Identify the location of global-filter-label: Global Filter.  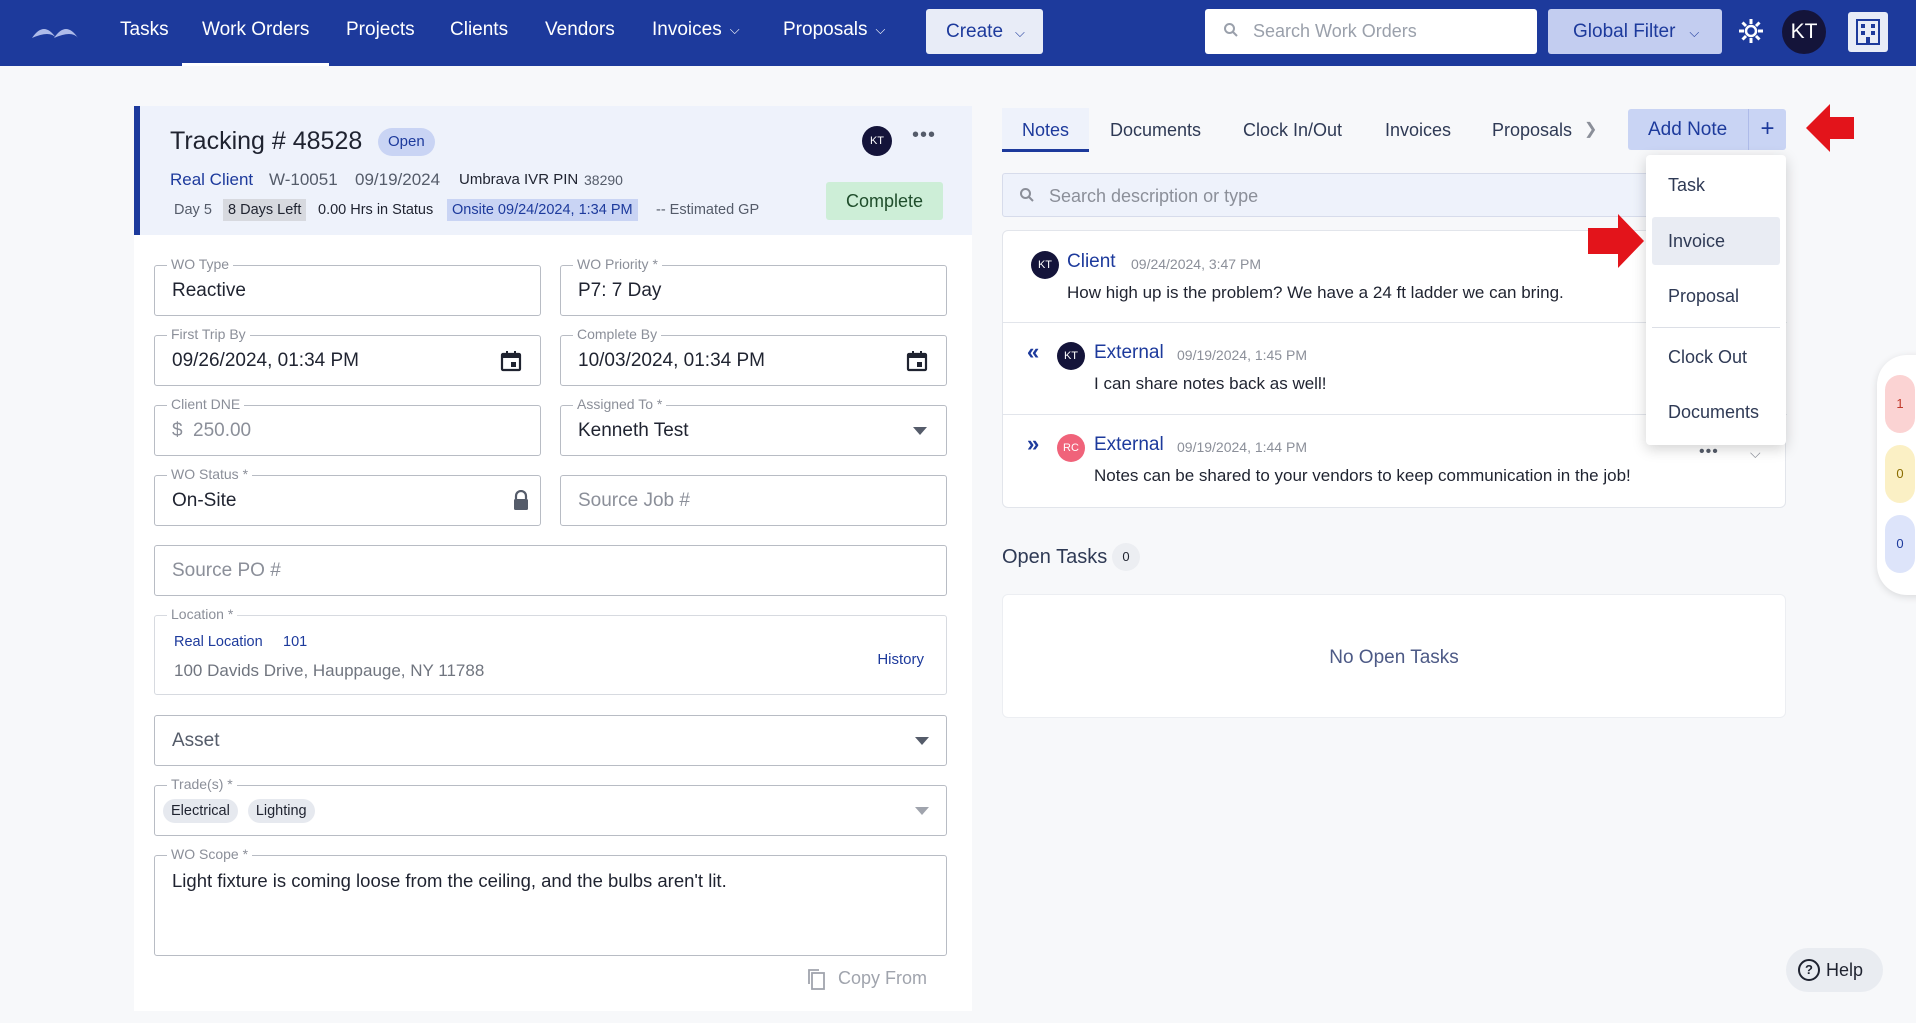
(1624, 31).